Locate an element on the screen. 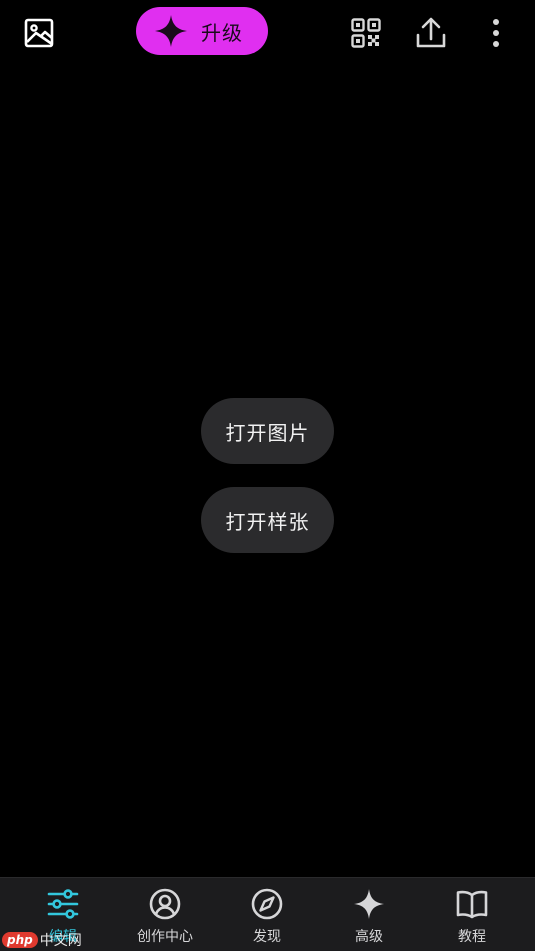 The width and height of the screenshot is (535, 951). nav-item-tutorial: 教程 is located at coordinates (472, 918).